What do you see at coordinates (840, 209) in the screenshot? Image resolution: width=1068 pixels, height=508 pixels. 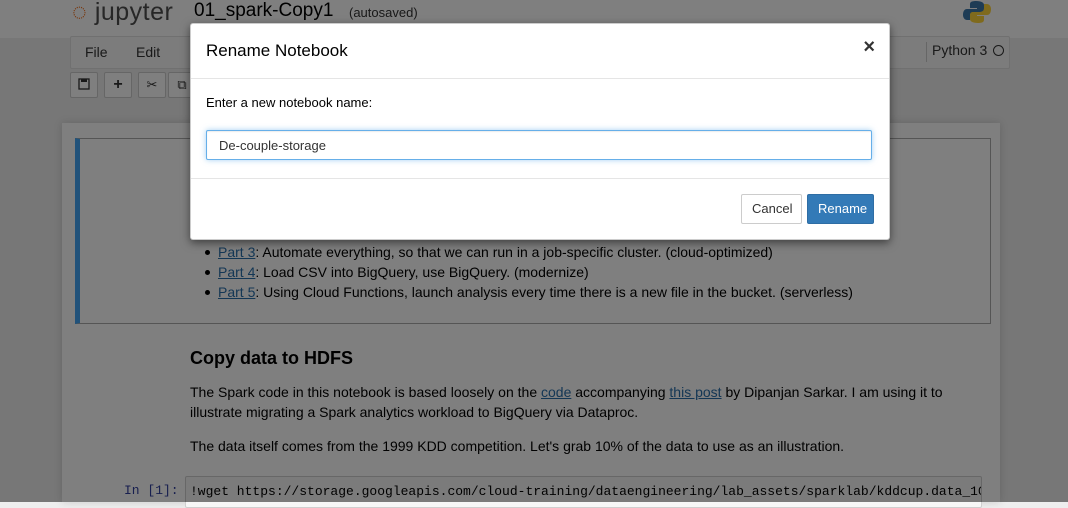 I see `rename-button: Rename` at bounding box center [840, 209].